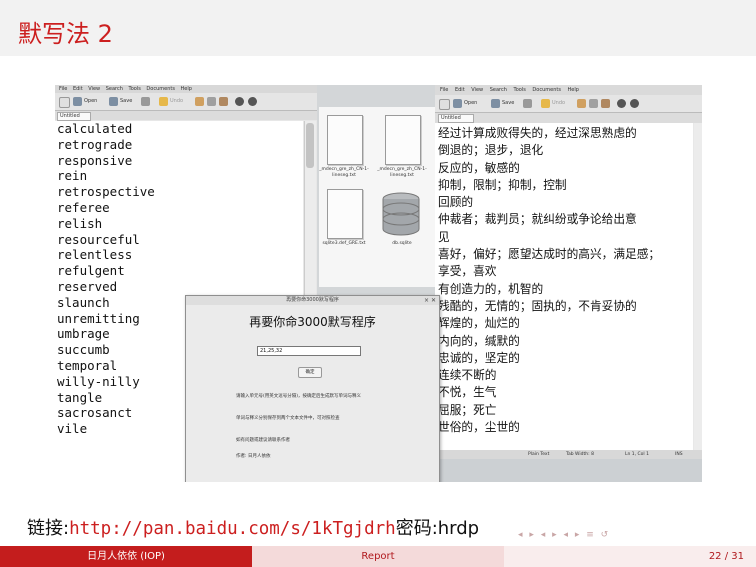 This screenshot has height=567, width=756. I want to click on dialog-titlebar: 再要你命3000默写程序, so click(312, 300).